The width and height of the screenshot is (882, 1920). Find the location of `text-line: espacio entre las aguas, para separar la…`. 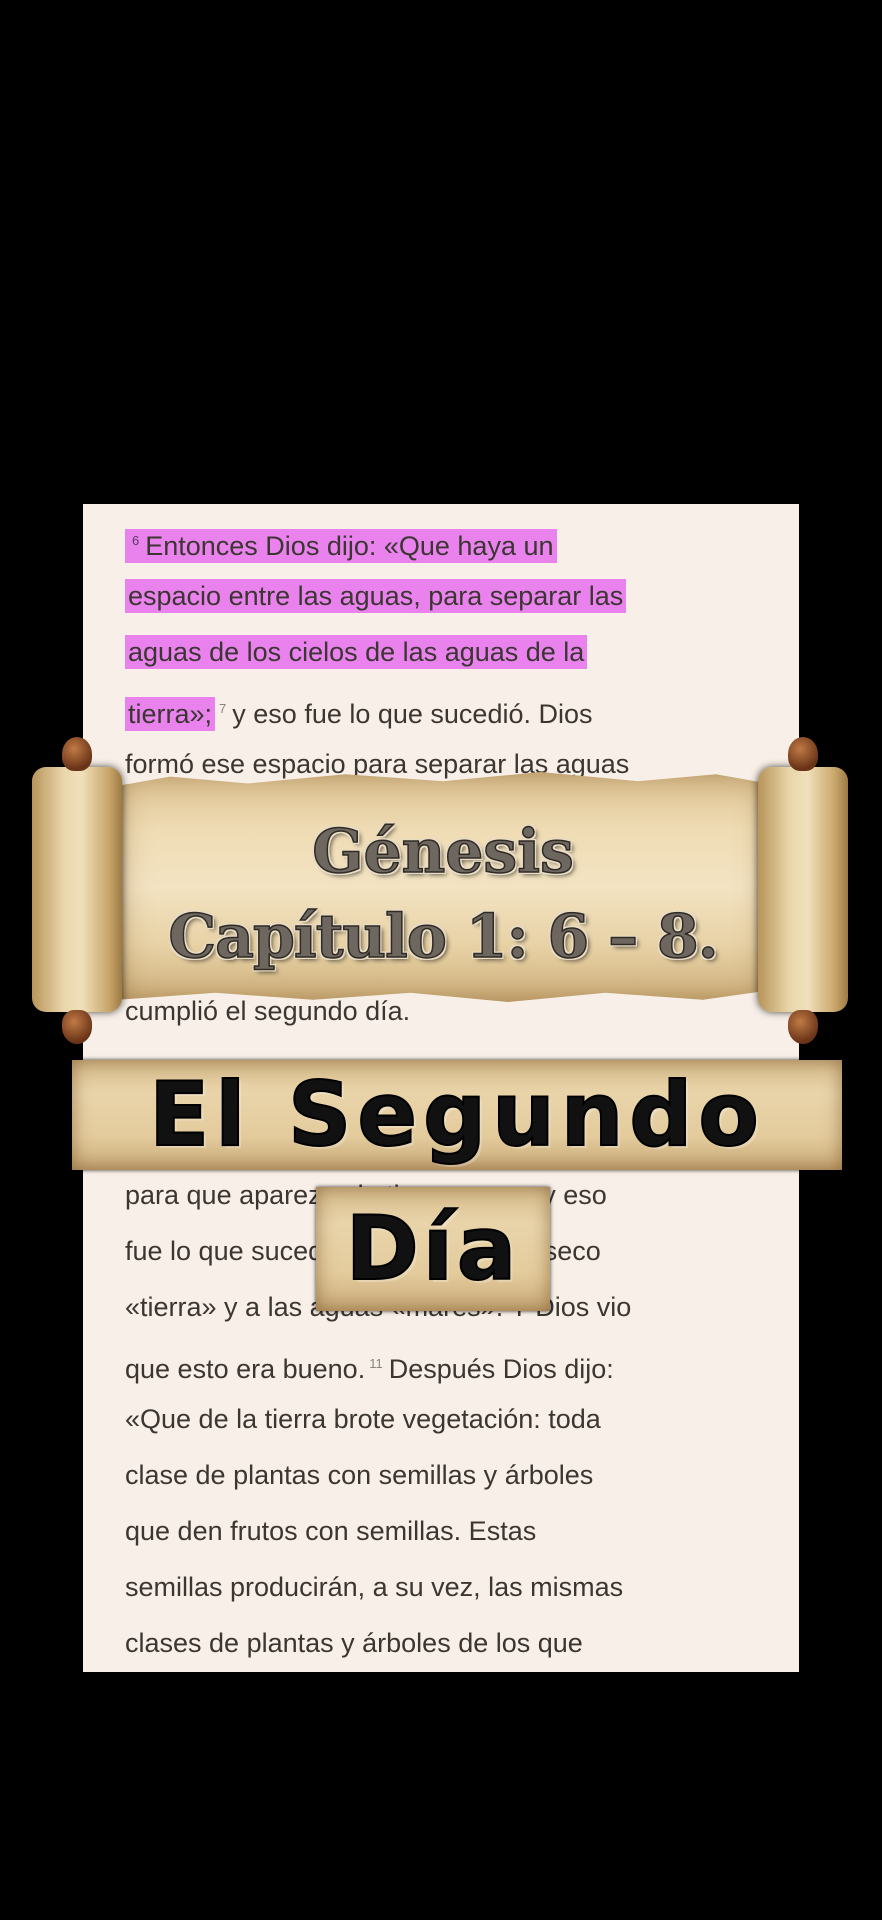

text-line: espacio entre las aguas, para separar la… is located at coordinates (376, 596).